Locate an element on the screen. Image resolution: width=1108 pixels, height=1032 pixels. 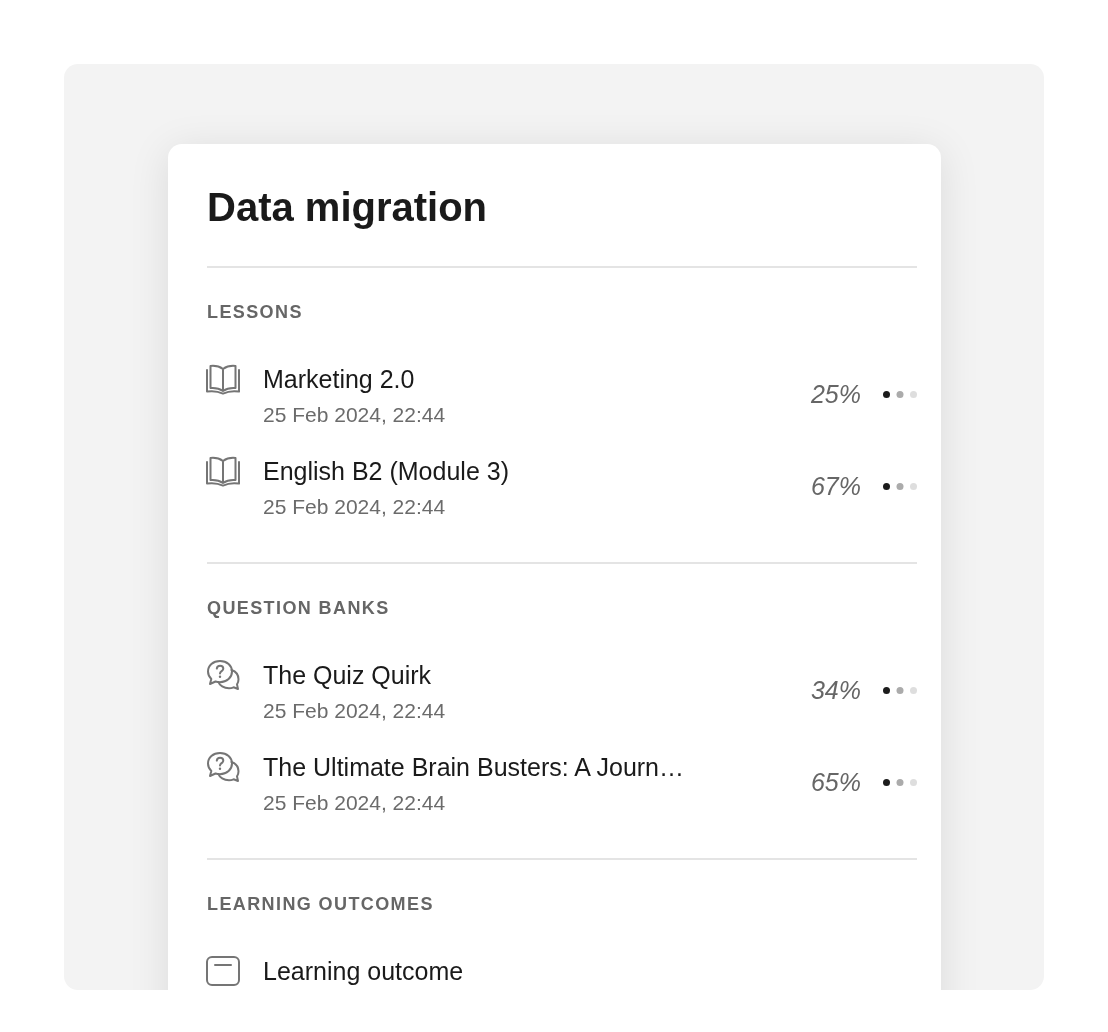
item-name: Learning outcome is located at coordinates (364, 971).